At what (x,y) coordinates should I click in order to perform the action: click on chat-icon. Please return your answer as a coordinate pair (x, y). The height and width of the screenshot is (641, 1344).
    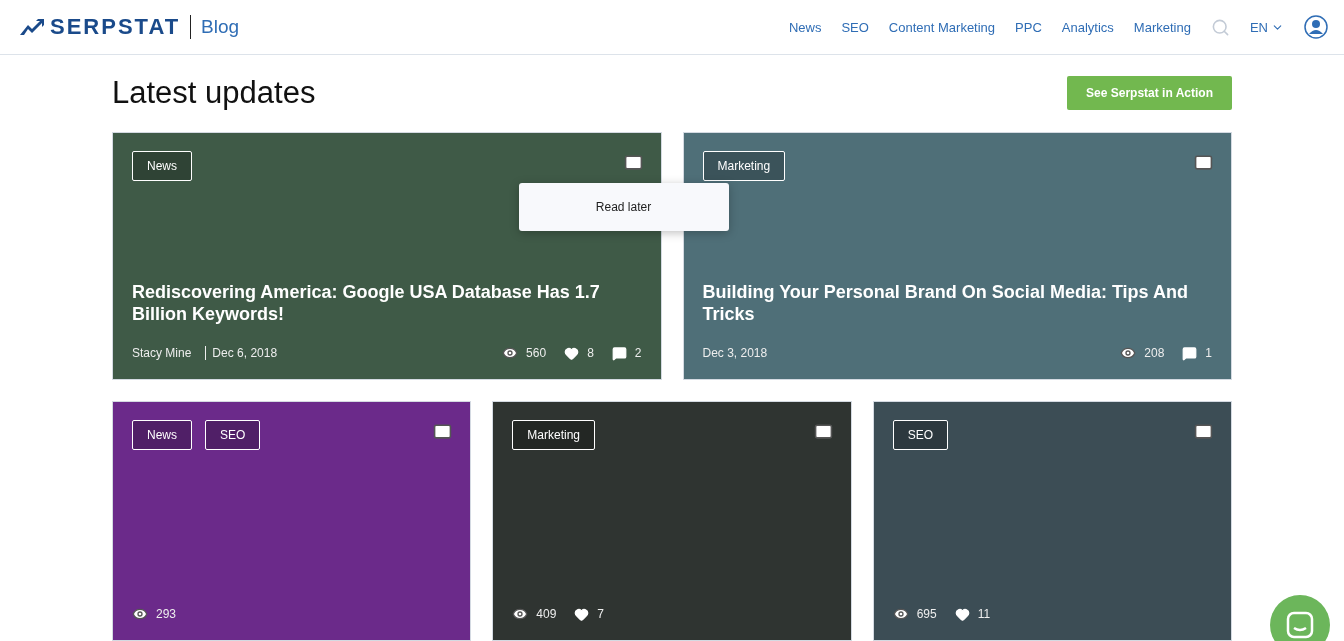
    Looking at the image, I should click on (1300, 625).